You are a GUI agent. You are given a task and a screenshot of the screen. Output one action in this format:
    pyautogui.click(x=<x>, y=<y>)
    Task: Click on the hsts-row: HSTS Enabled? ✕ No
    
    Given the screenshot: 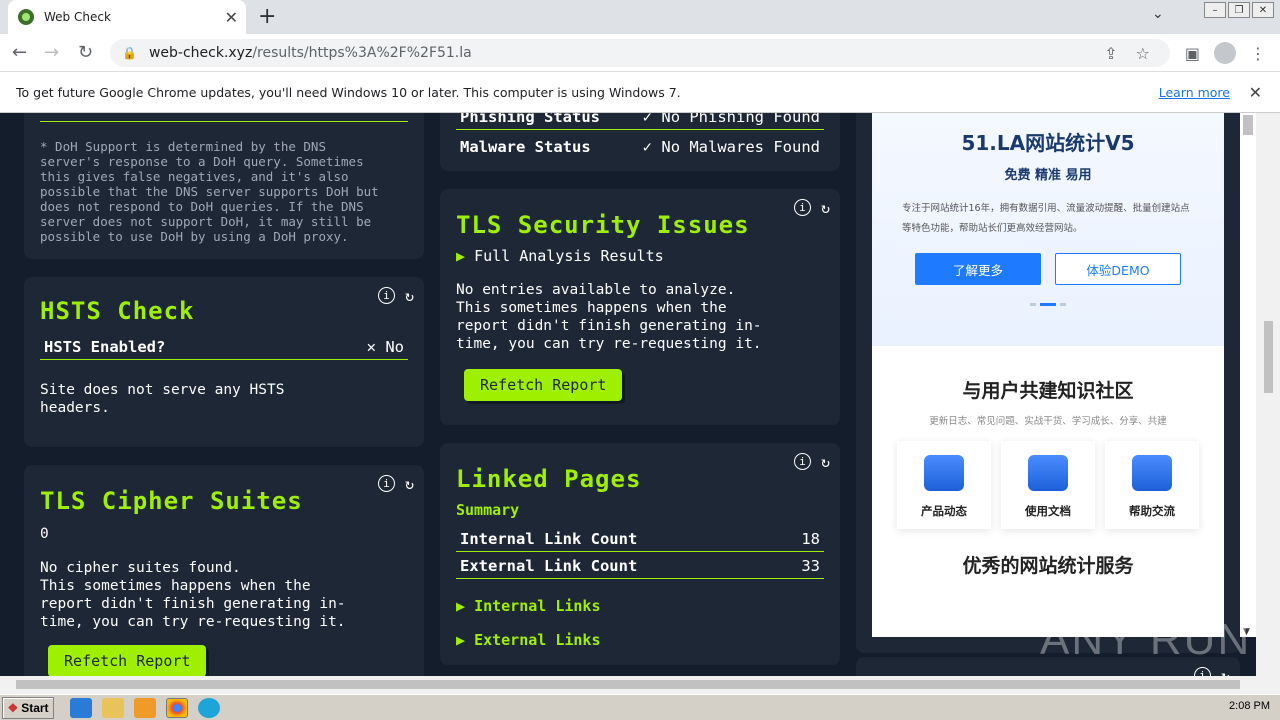 What is the action you would take?
    pyautogui.click(x=224, y=347)
    